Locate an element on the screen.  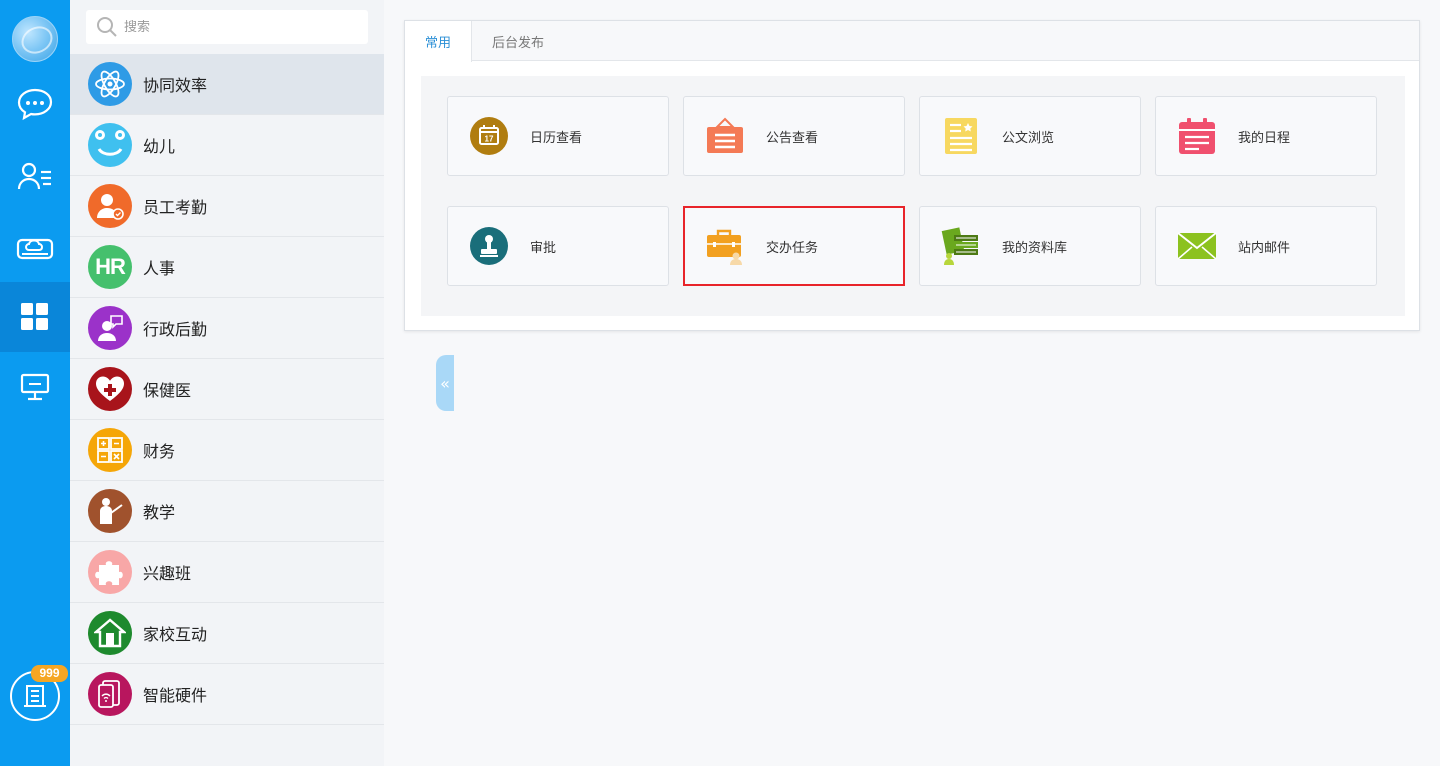
search-input is located at coordinates (239, 27).